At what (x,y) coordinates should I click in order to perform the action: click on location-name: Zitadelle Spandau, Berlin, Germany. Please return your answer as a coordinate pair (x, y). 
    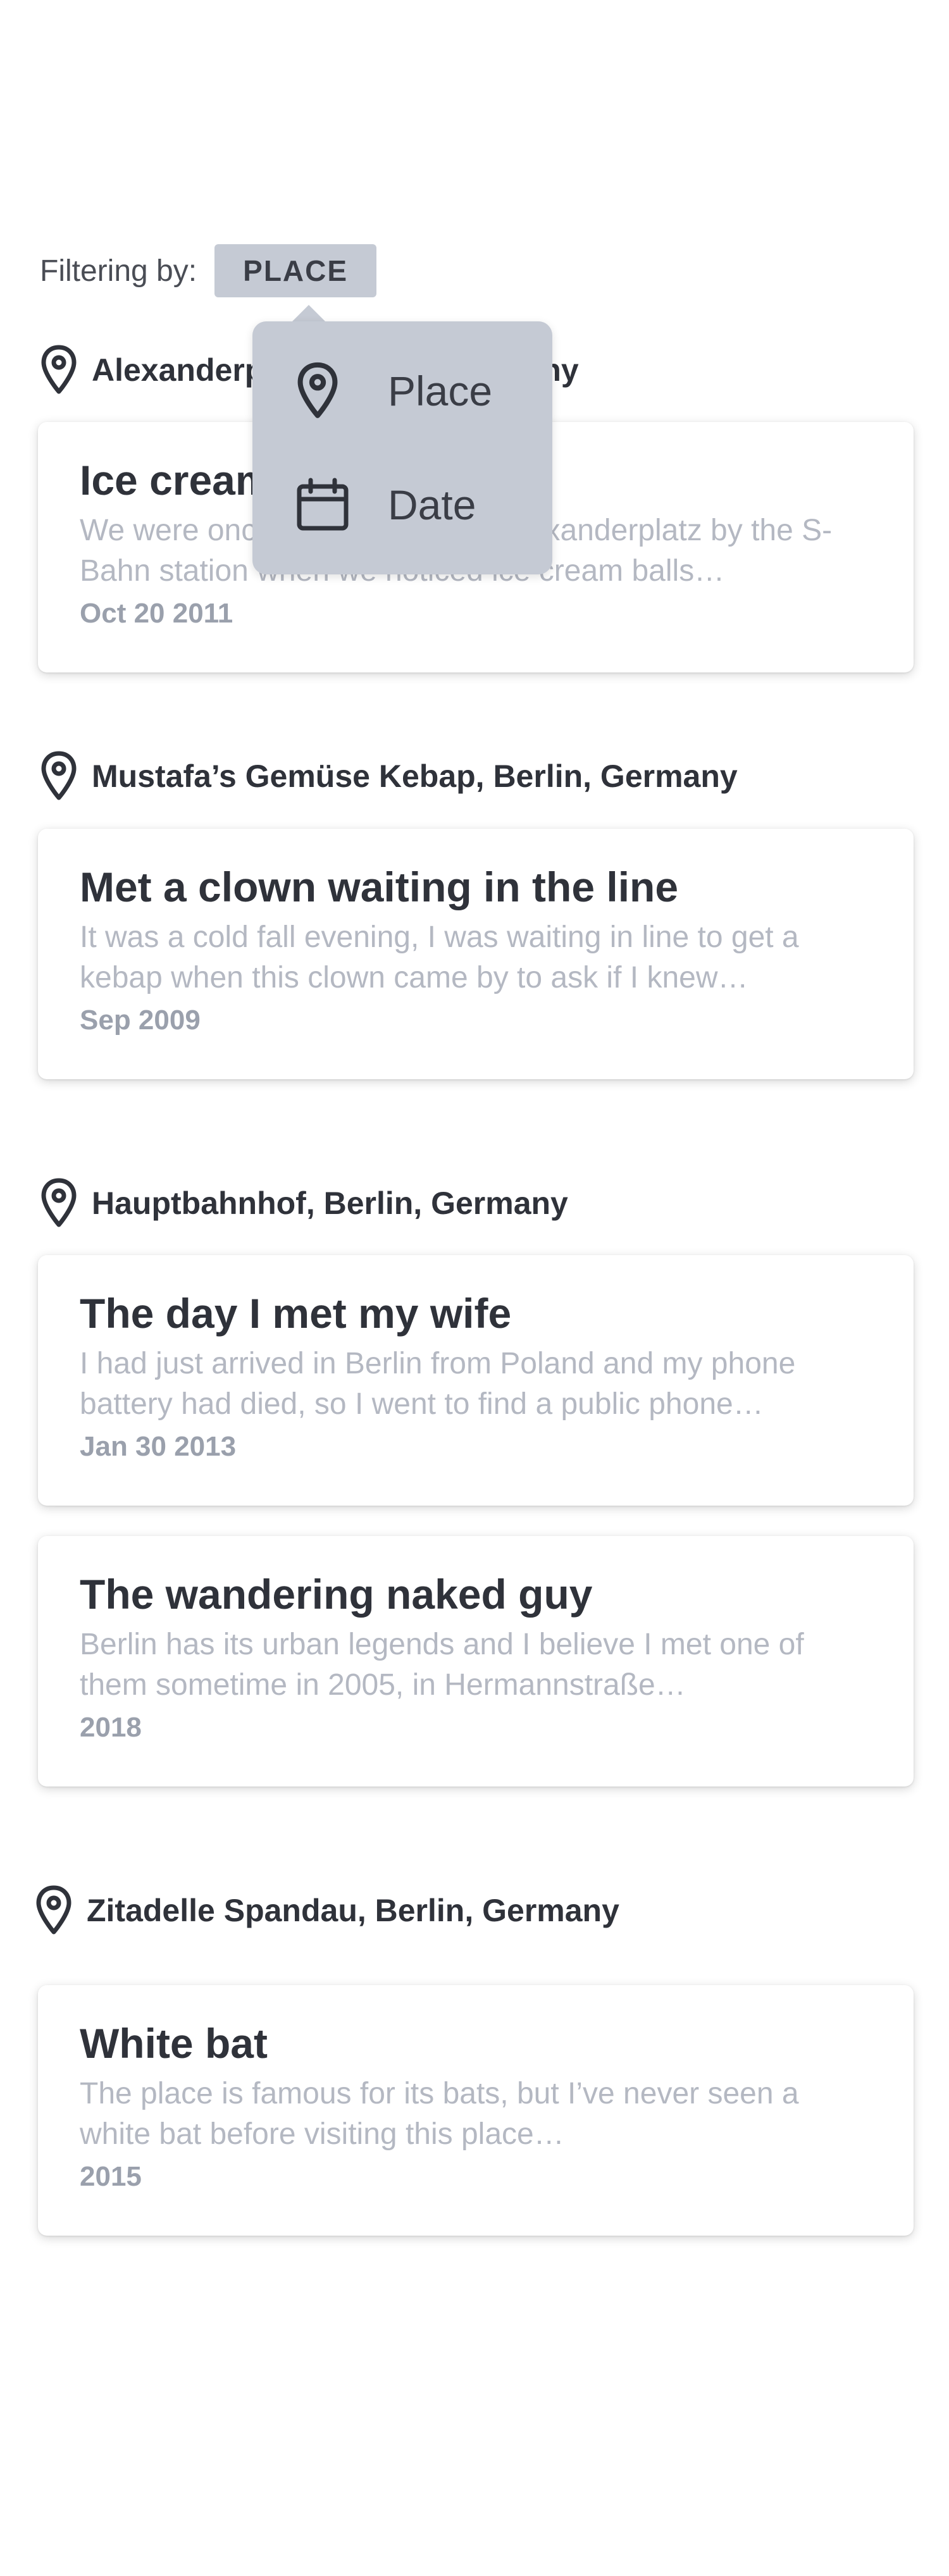
    Looking at the image, I should click on (353, 1911).